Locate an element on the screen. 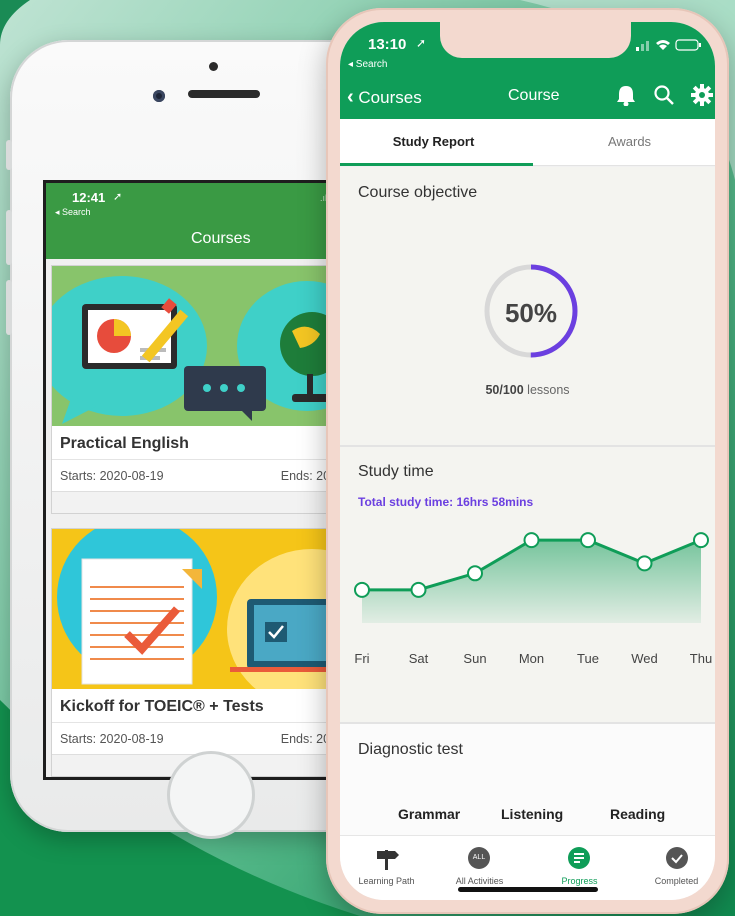  status-icons is located at coordinates (668, 45).